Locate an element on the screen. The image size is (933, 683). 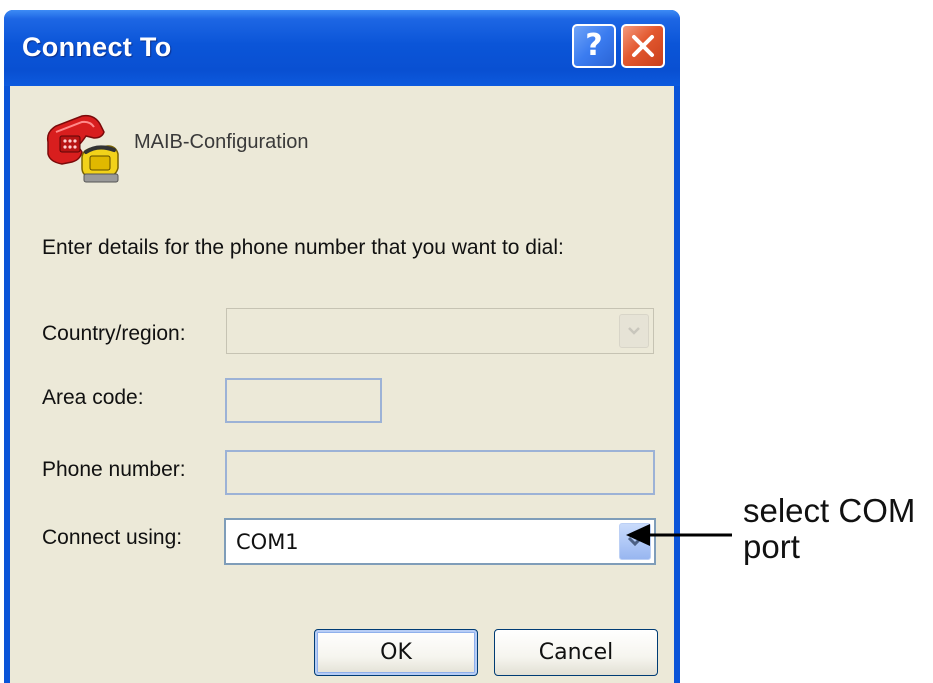
connection-name: MAIB-Configuration is located at coordinates (221, 142).